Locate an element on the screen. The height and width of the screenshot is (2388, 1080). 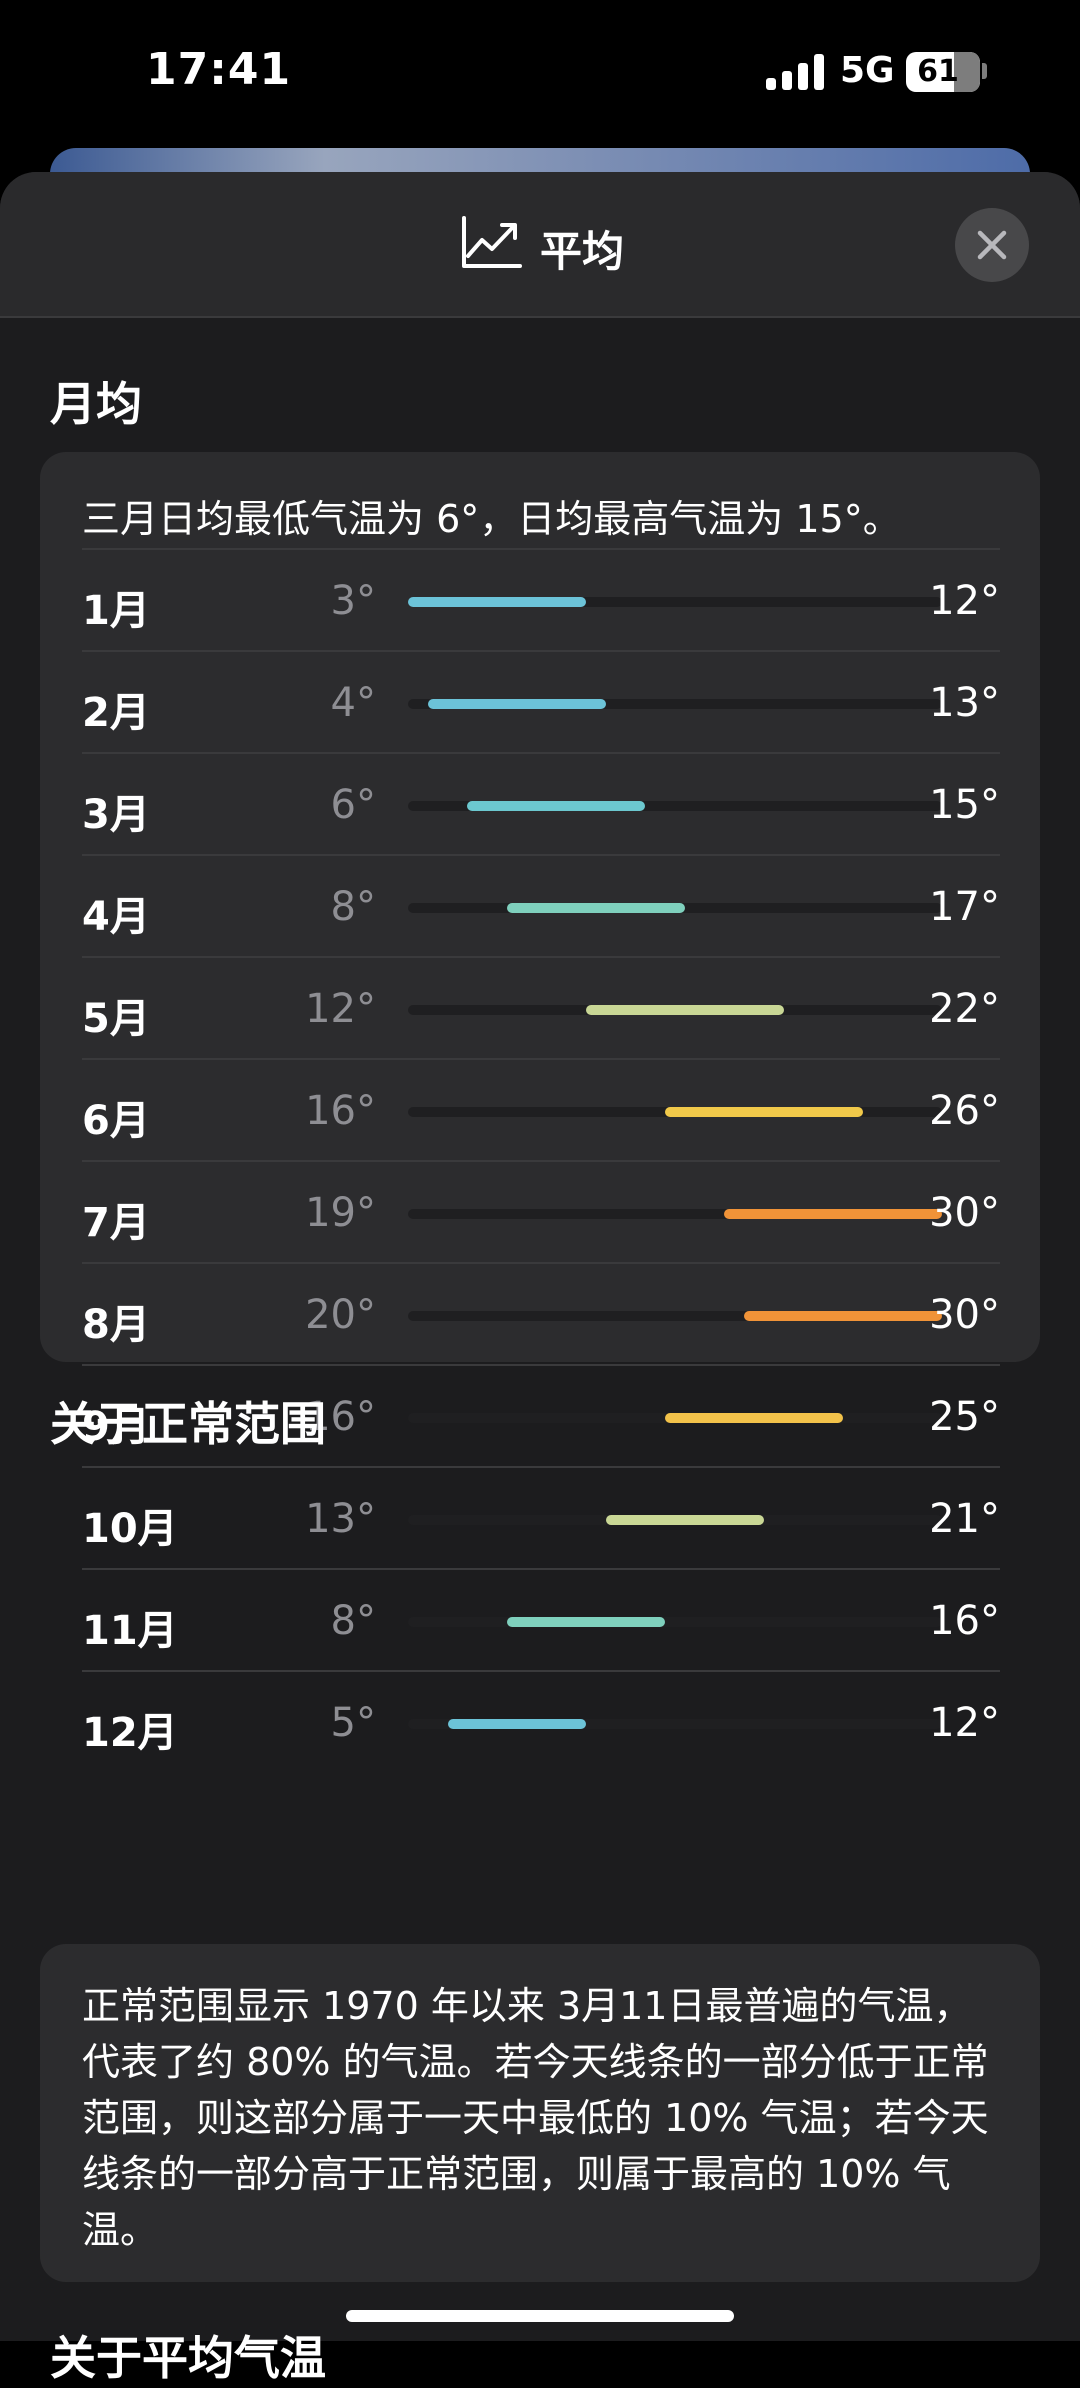
close-icon is located at coordinates (992, 245).